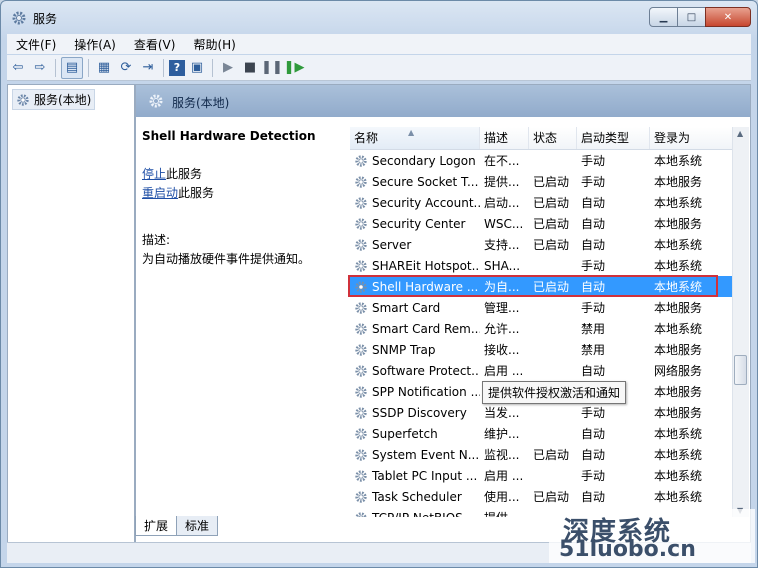 The width and height of the screenshot is (758, 568). Describe the element at coordinates (728, 17) in the screenshot. I see `close-button: ✕` at that location.